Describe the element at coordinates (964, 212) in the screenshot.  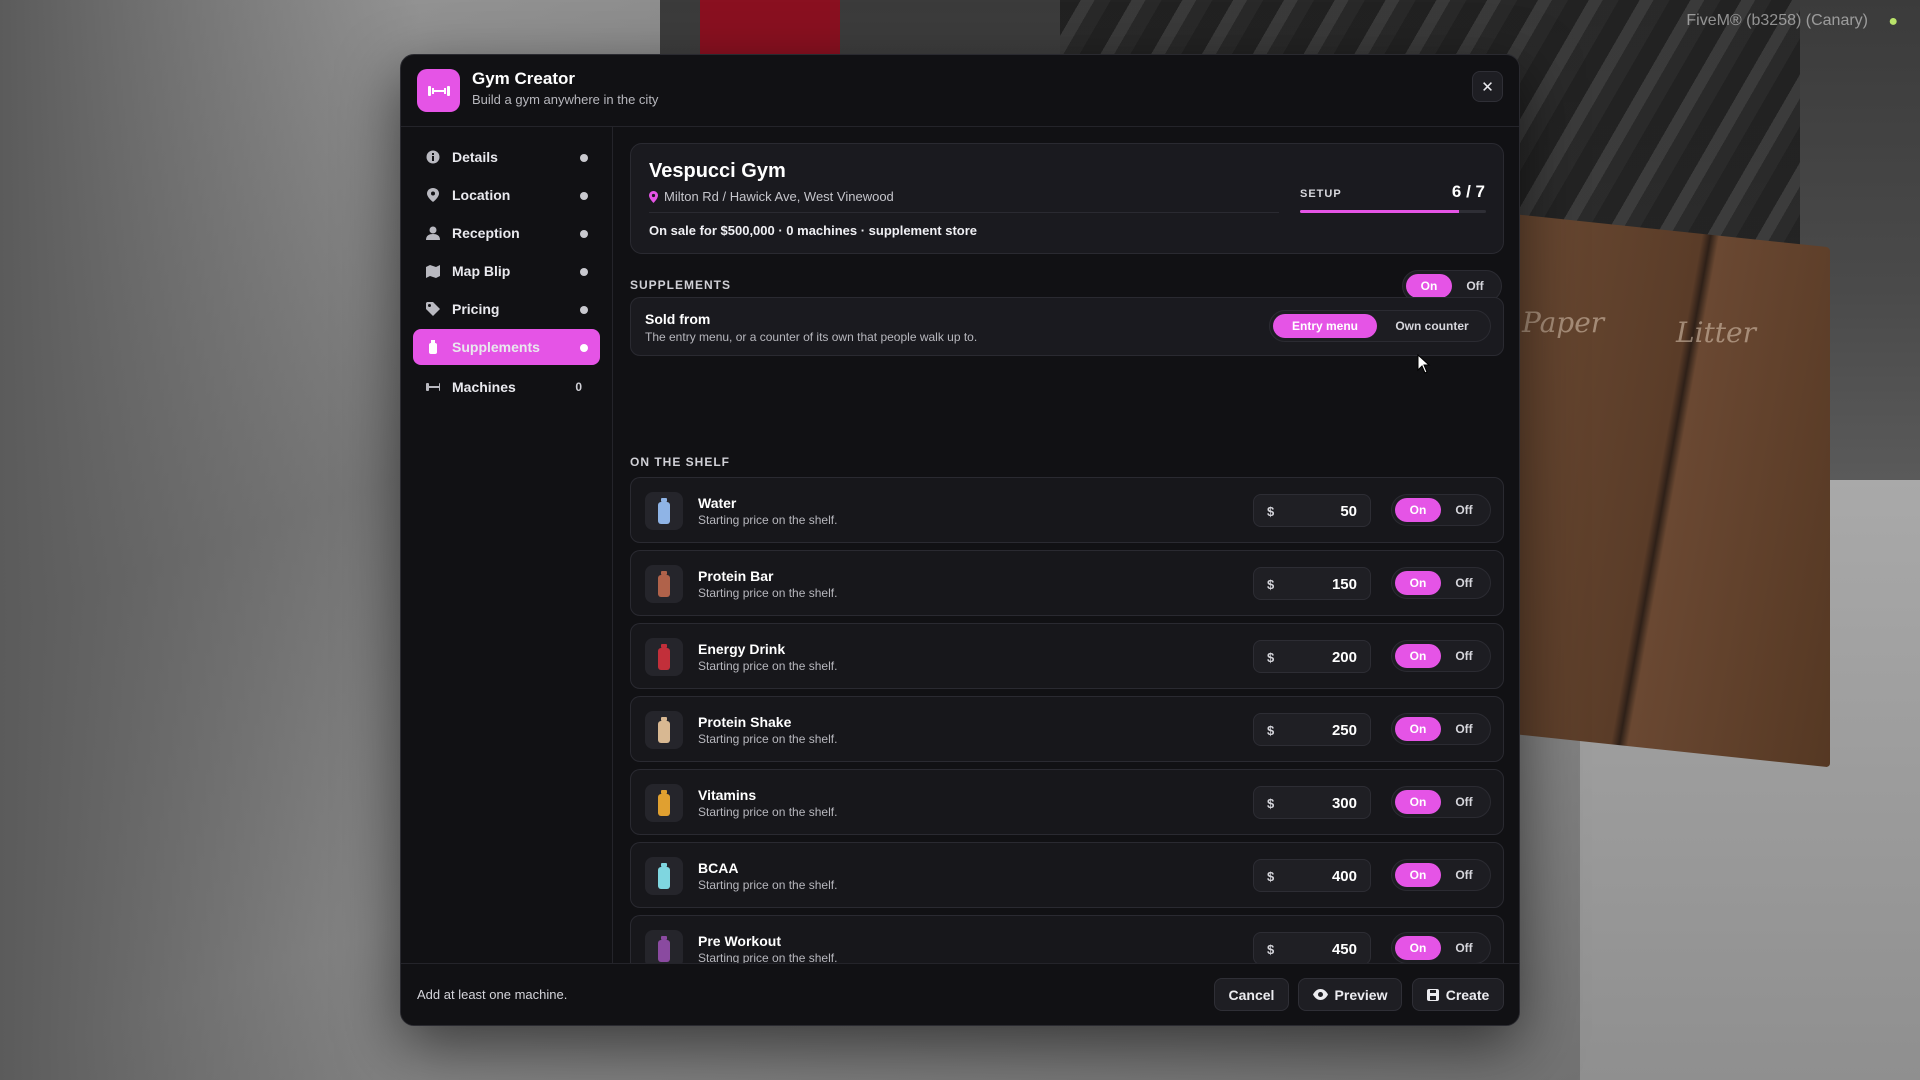
I see `divider` at that location.